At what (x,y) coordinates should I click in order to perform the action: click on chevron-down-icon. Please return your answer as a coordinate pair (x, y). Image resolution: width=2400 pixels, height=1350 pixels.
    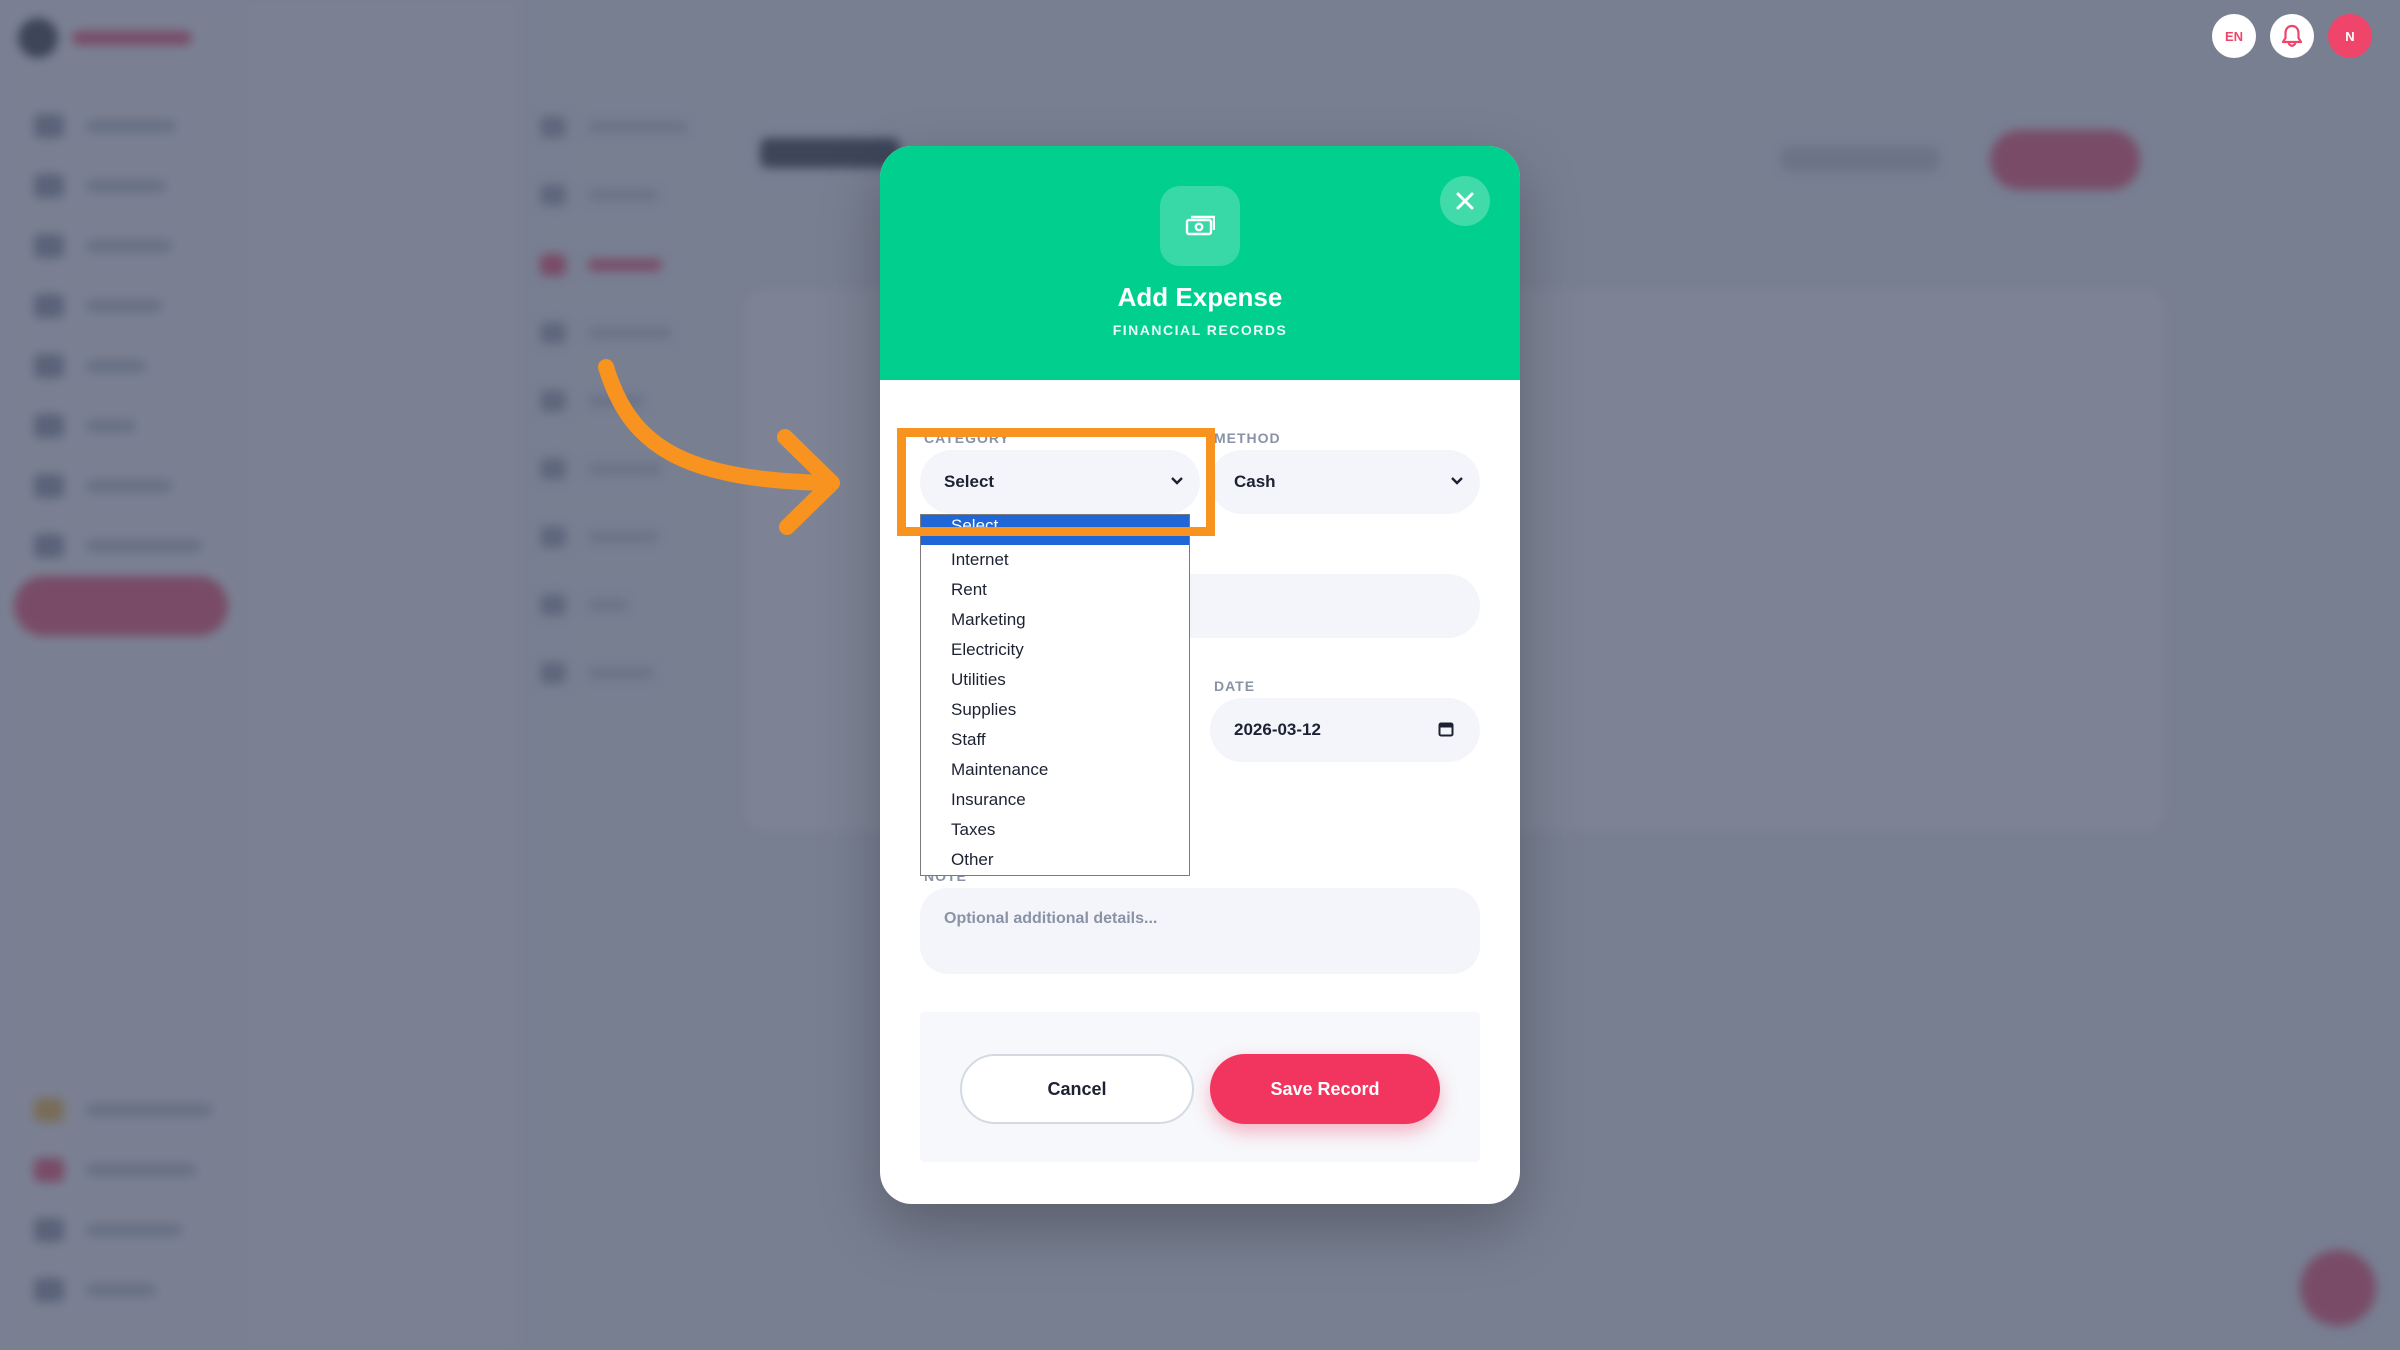
    Looking at the image, I should click on (1457, 481).